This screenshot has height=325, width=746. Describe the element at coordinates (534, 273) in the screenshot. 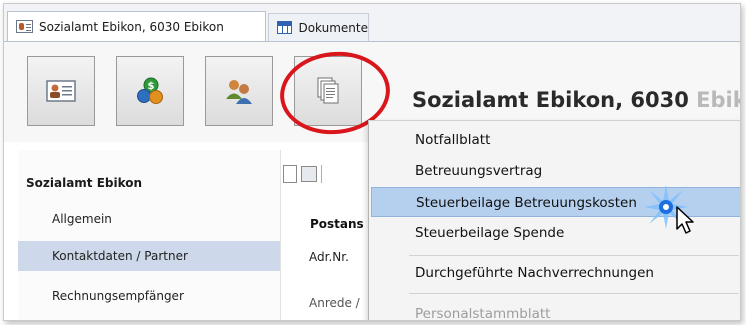

I see `menu-item-label: Durchgeführte Nachverrechnungen` at that location.